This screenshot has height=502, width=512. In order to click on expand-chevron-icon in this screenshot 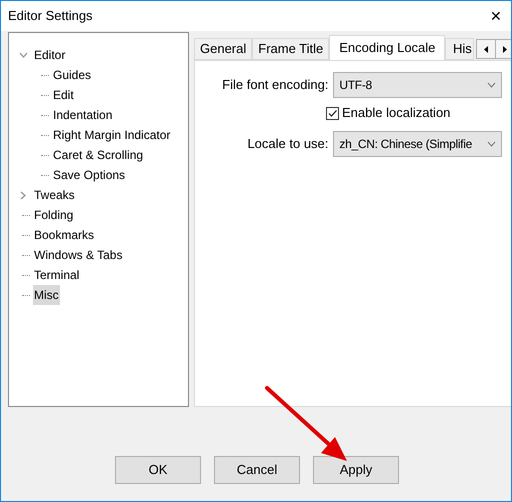, I will do `click(23, 195)`.